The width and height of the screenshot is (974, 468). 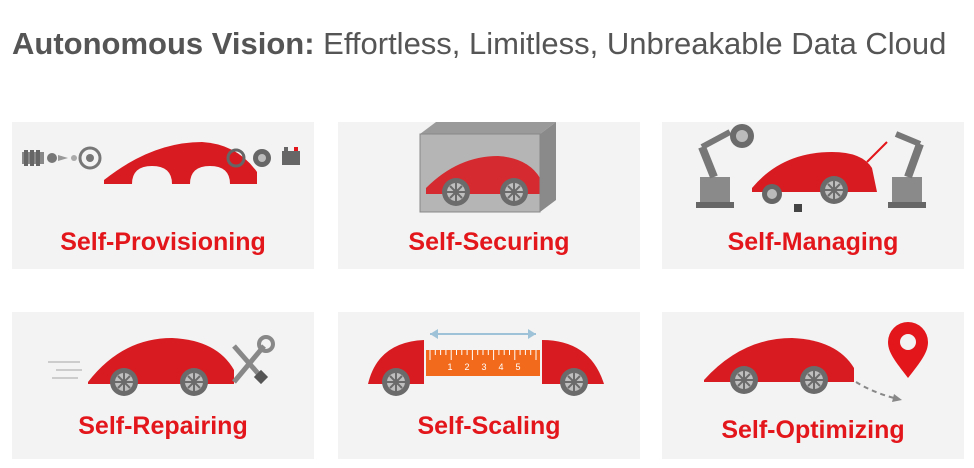 I want to click on ruler-tick-label: 2, so click(x=466, y=367).